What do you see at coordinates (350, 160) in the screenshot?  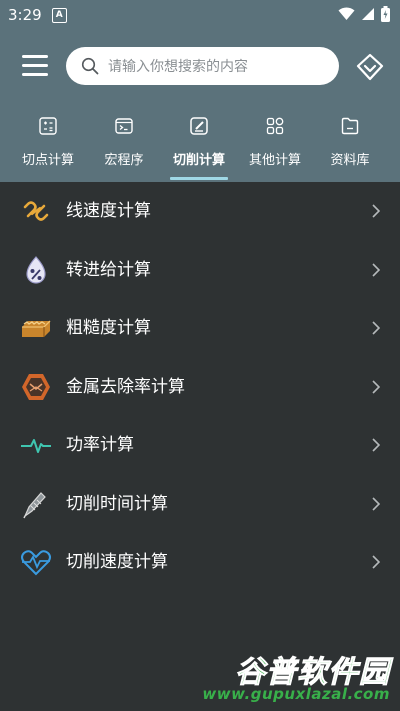 I see `tab-label: 资料库` at bounding box center [350, 160].